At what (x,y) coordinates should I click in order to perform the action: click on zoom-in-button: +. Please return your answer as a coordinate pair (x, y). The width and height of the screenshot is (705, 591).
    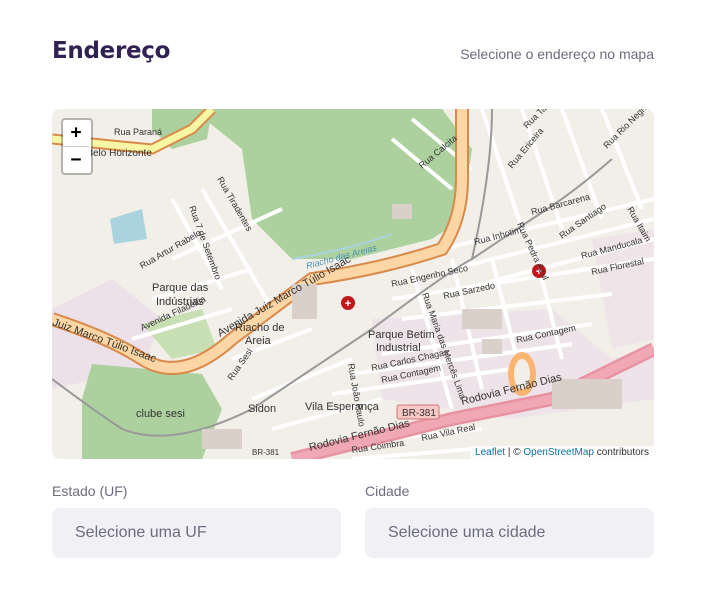
    Looking at the image, I should click on (76, 133).